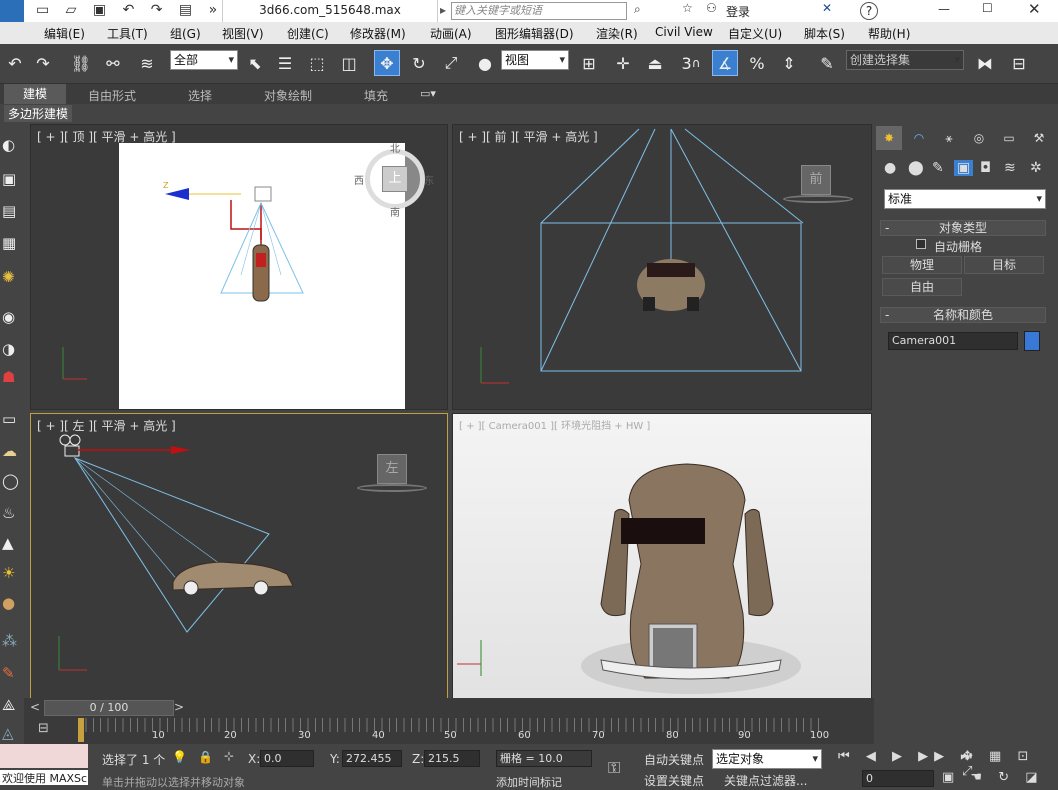 The image size is (1058, 790). Describe the element at coordinates (179, 757) in the screenshot. I see `isolate-icon: 💡` at that location.